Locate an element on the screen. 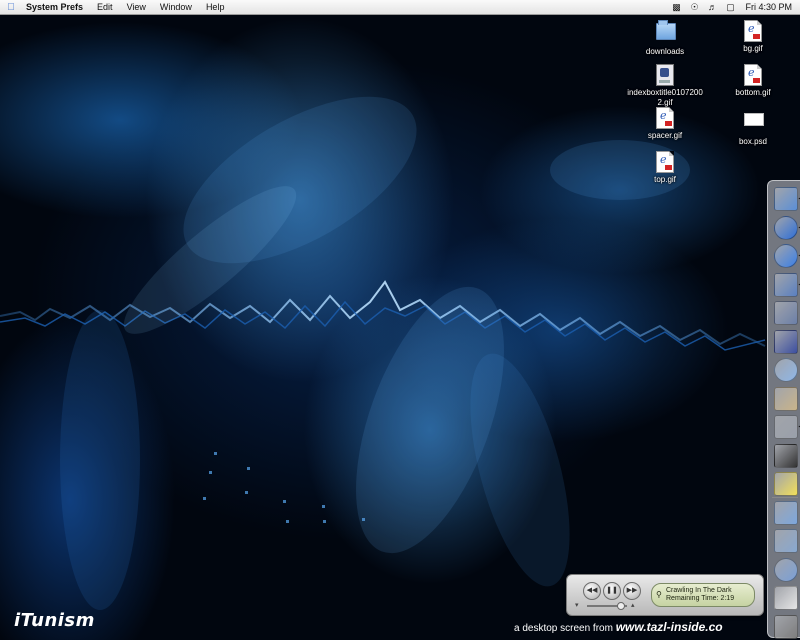  system-preferences-icon: ◀ is located at coordinates (787, 427).